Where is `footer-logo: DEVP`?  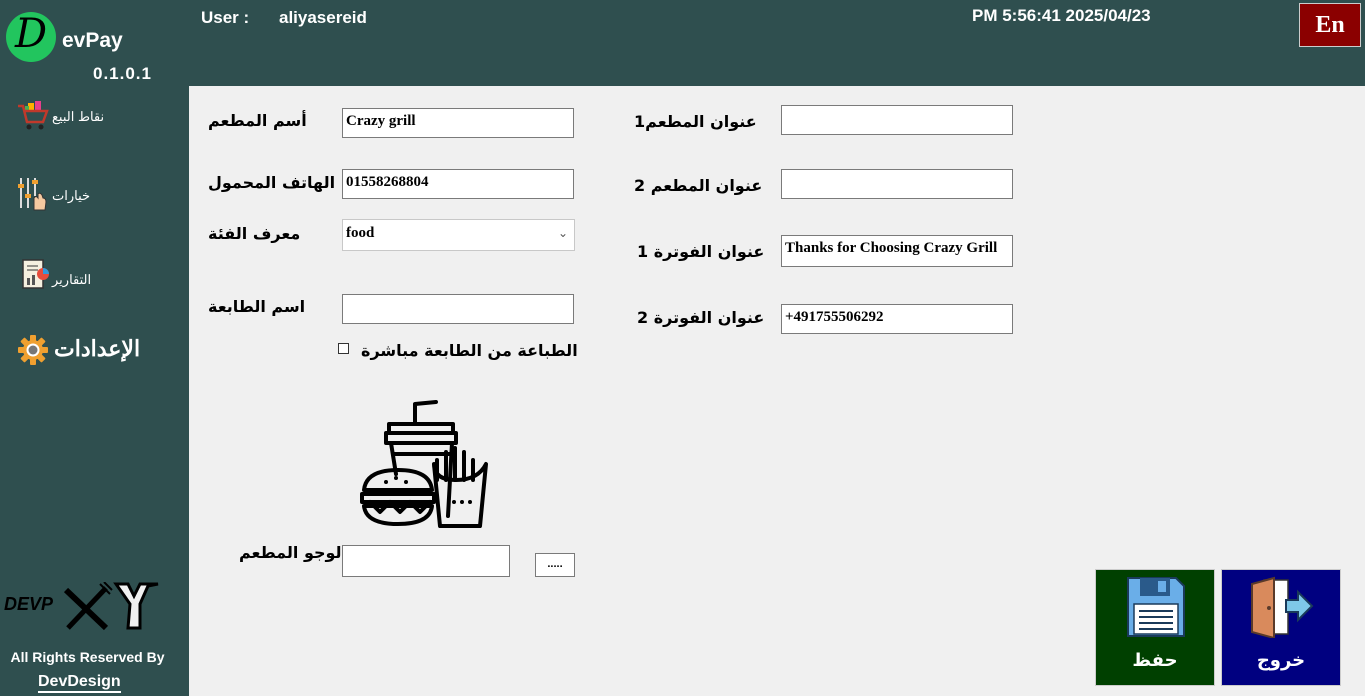 footer-logo: DEVP is located at coordinates (84, 606).